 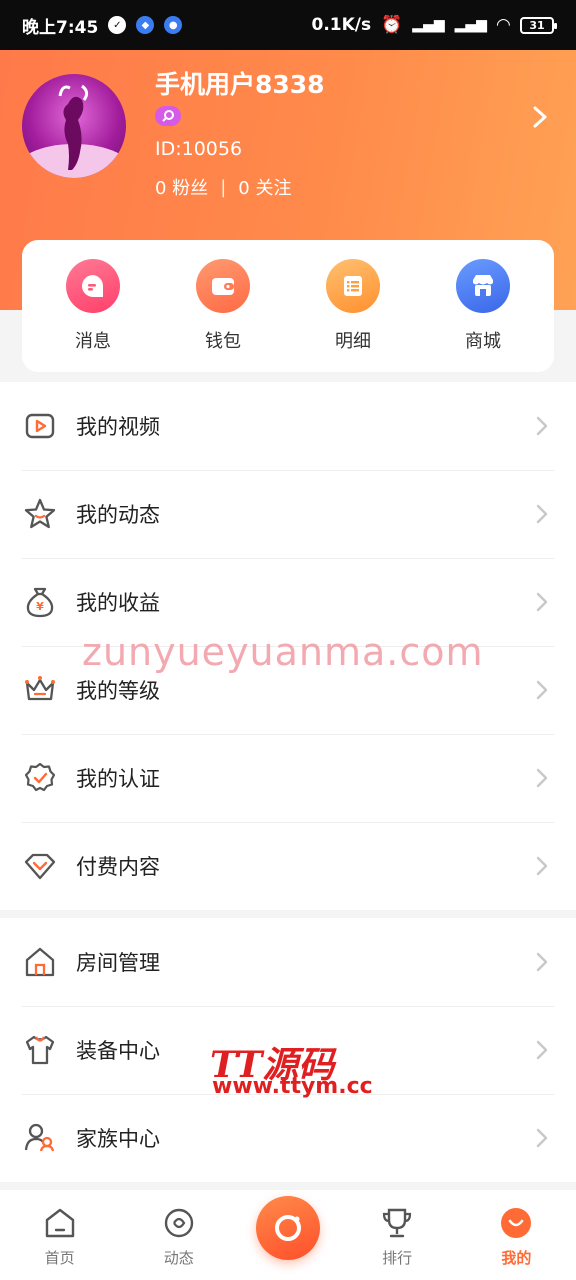 I want to click on menu-item-label: 我的动态, so click(x=118, y=515).